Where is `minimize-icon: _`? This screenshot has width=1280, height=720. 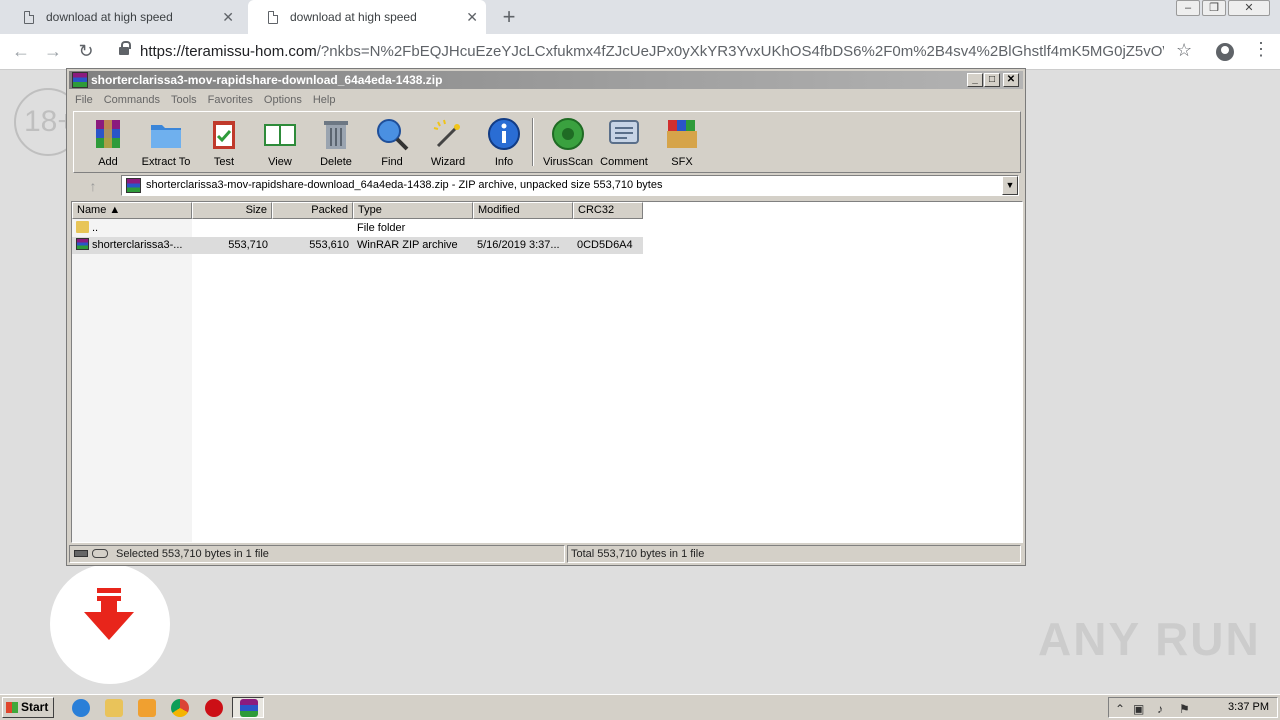 minimize-icon: _ is located at coordinates (975, 80).